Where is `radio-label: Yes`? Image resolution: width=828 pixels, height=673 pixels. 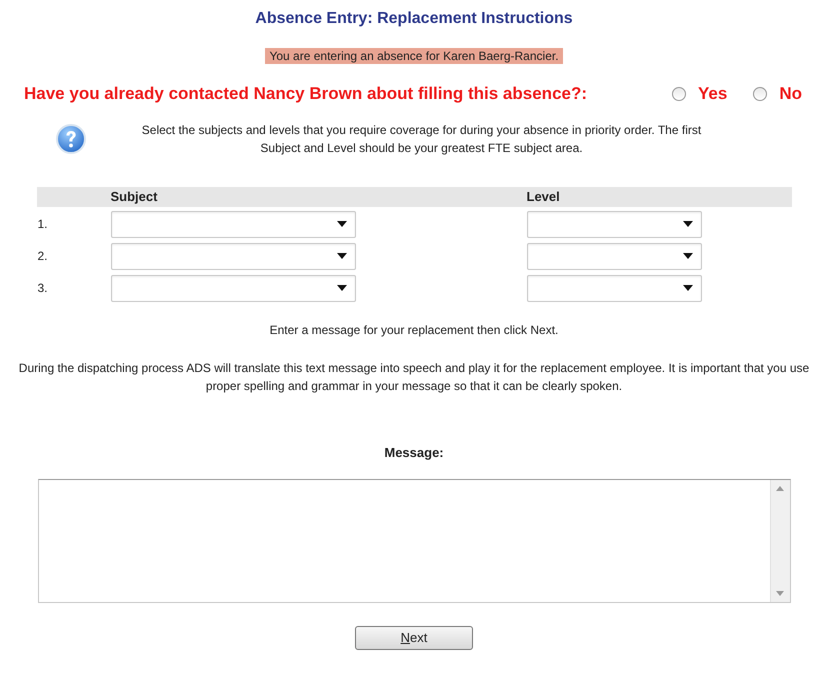 radio-label: Yes is located at coordinates (713, 94).